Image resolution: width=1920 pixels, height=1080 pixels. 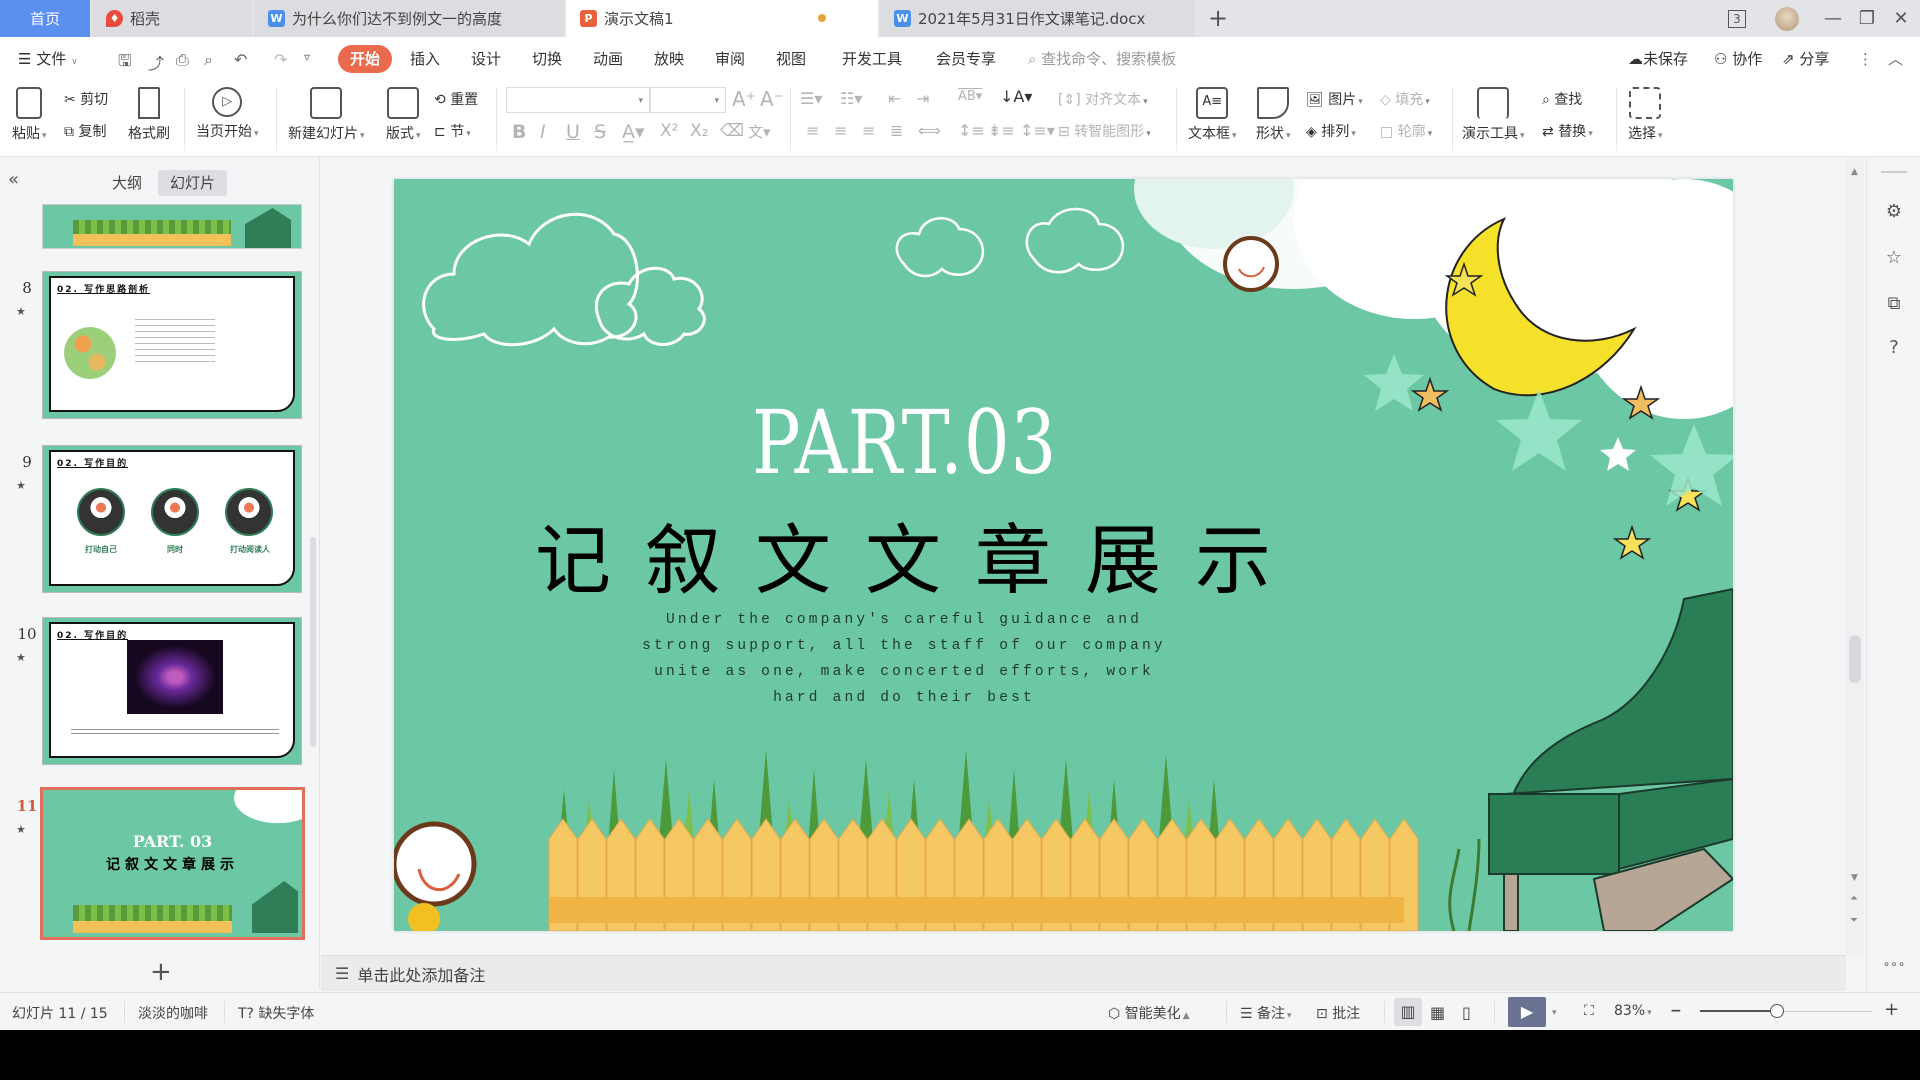 What do you see at coordinates (1037, 130) in the screenshot?
I see `spacing-dropdown-icon: ↕≡▾` at bounding box center [1037, 130].